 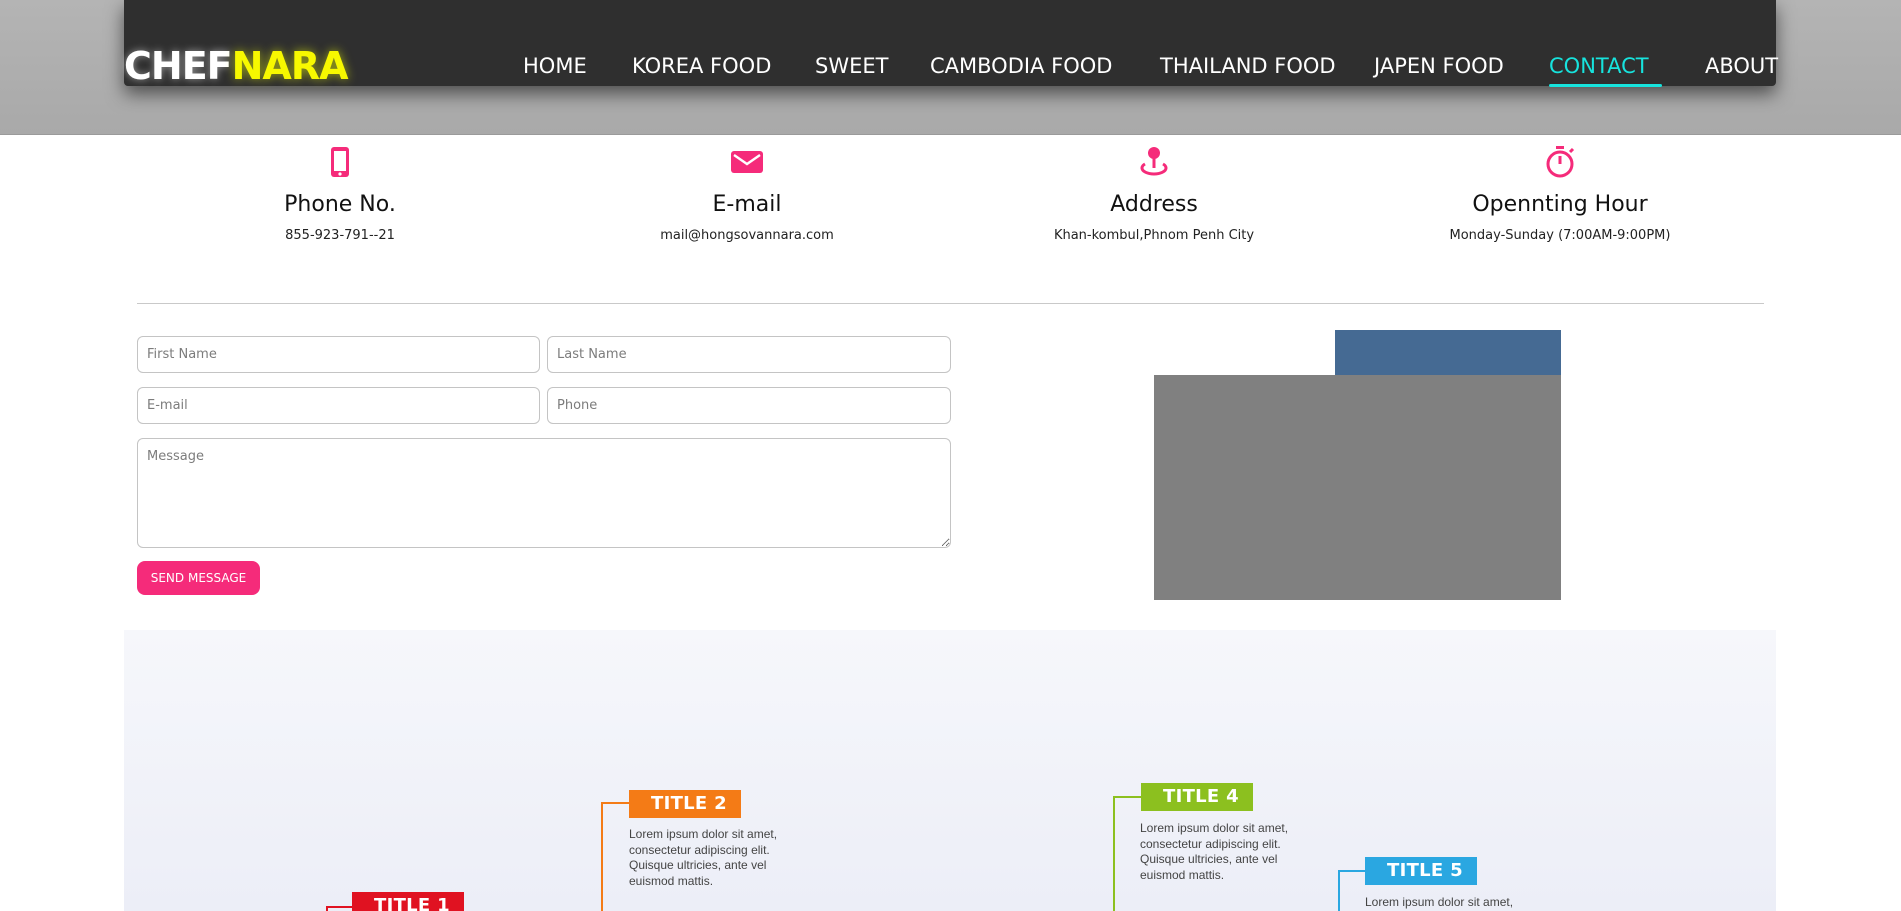 I want to click on info-title: E-mail, so click(x=747, y=204).